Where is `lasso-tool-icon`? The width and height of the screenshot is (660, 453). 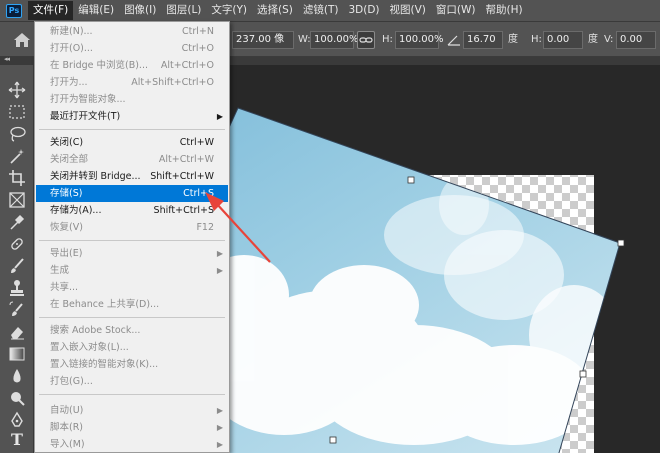 lasso-tool-icon is located at coordinates (17, 134).